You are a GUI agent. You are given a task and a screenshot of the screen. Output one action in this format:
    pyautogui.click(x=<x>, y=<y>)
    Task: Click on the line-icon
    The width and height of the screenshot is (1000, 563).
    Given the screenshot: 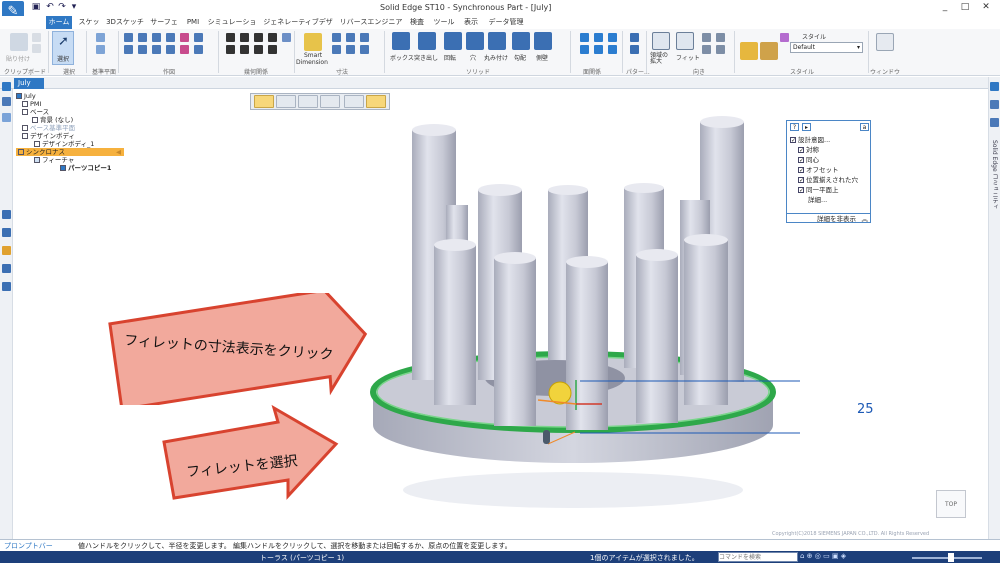 What is the action you would take?
    pyautogui.click(x=128, y=37)
    